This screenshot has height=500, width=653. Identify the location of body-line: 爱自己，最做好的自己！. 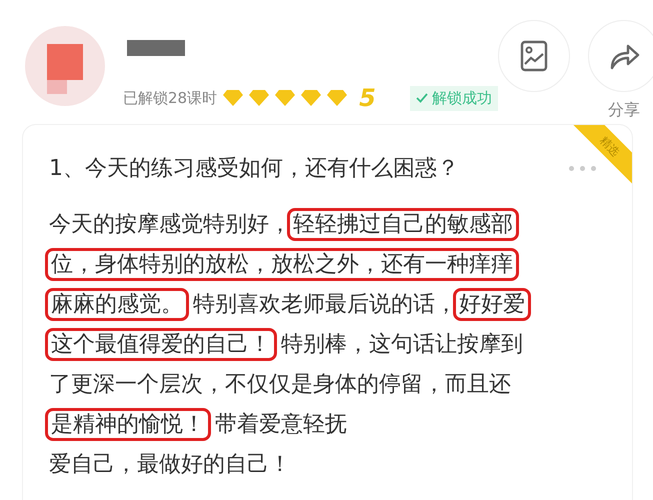
(170, 465).